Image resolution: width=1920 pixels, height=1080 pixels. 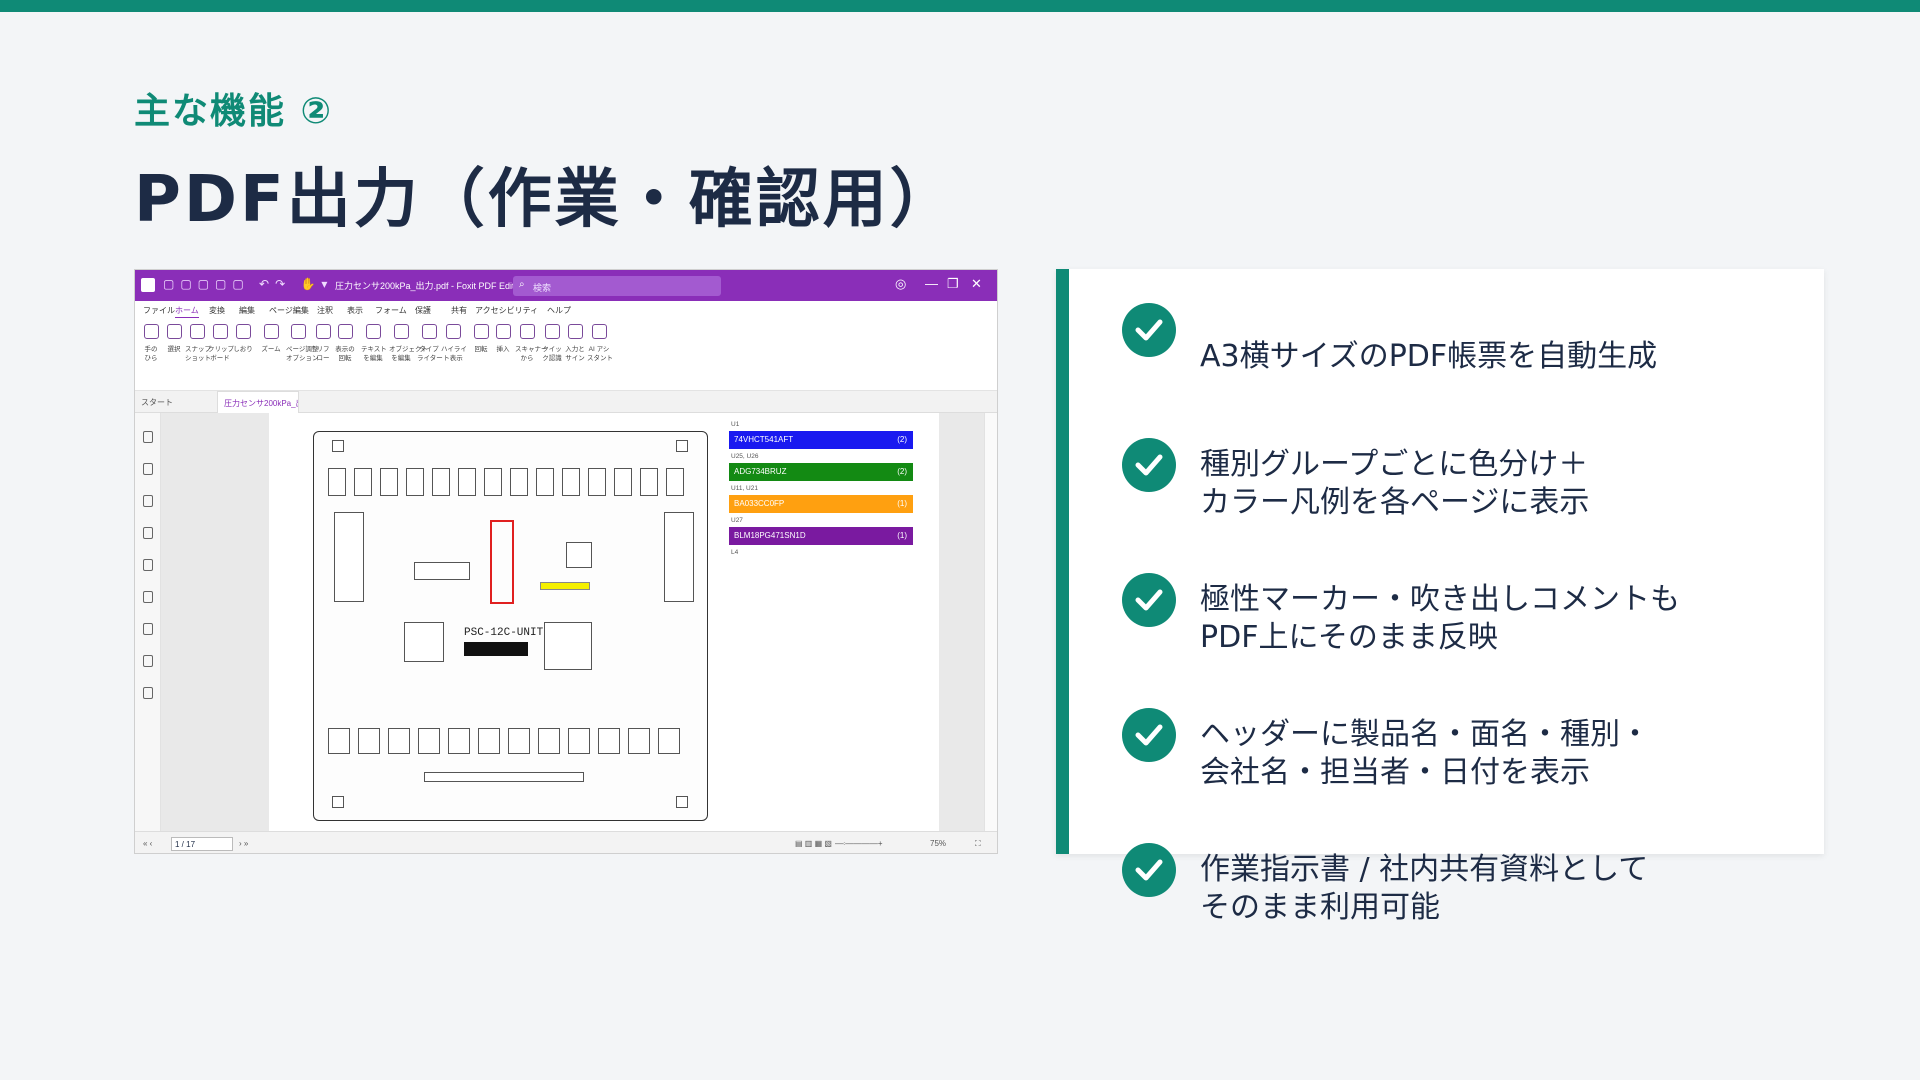 I want to click on menu-item: 変換, so click(x=217, y=310).